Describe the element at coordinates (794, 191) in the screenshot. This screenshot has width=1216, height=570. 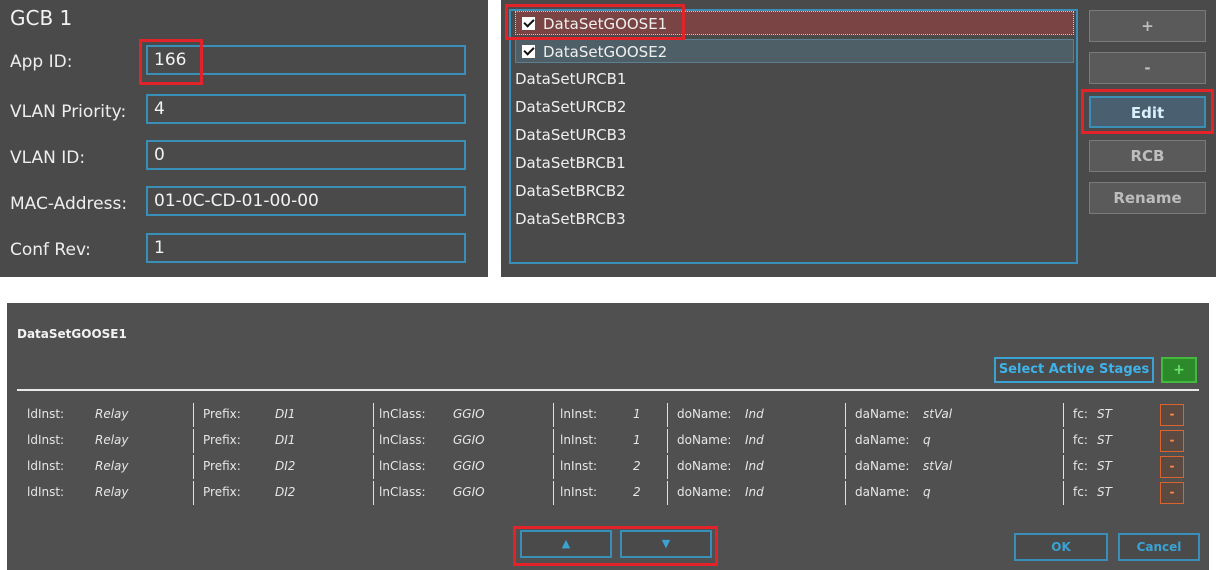
I see `list-item-dataset-brcb2: DataSetBRCB2` at that location.